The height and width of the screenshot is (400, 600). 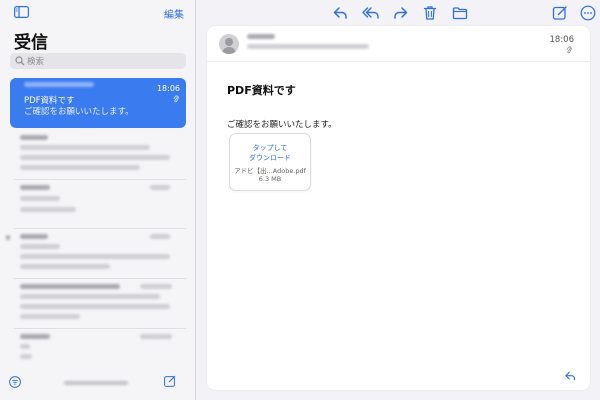 I want to click on forward-icon, so click(x=401, y=13).